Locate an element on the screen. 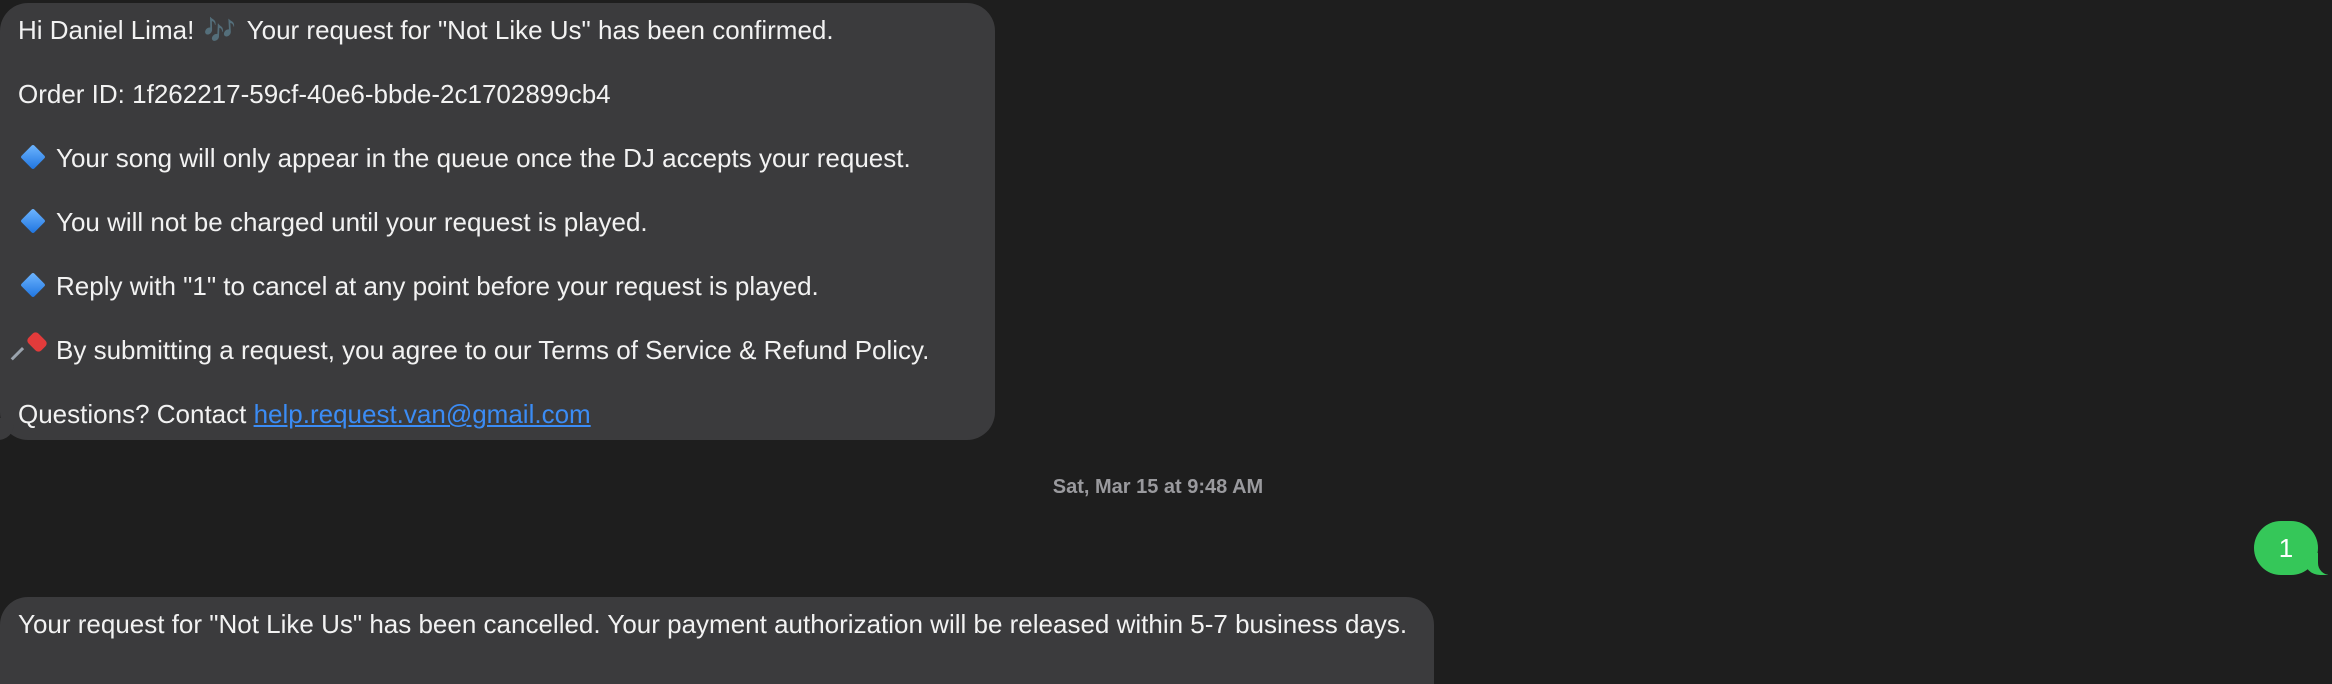  outgoing-message: 1 is located at coordinates (2293, 548).